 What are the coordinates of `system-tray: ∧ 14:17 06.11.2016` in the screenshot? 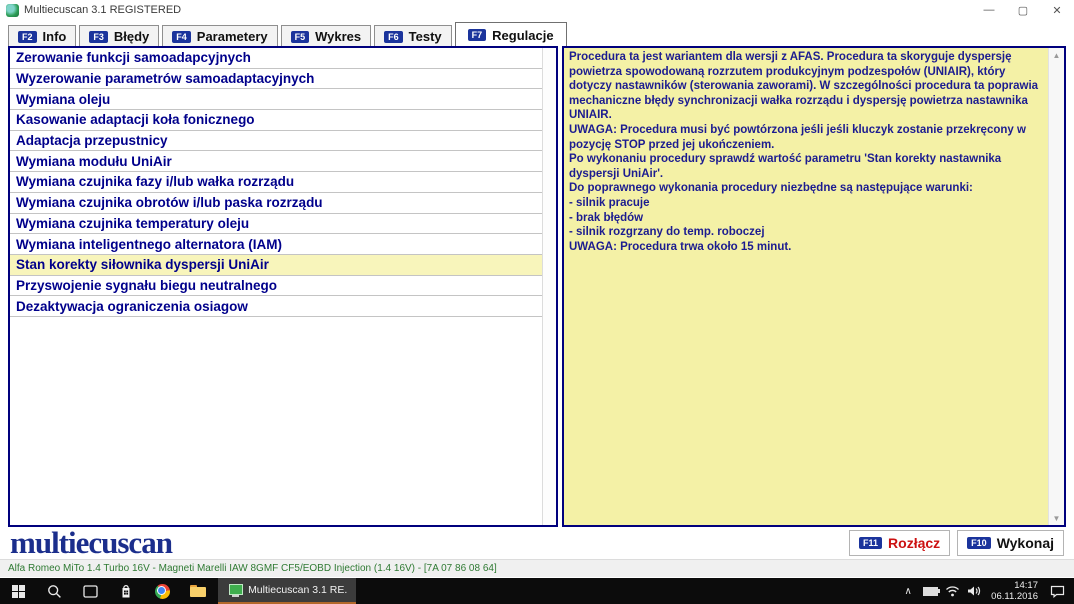 It's located at (985, 591).